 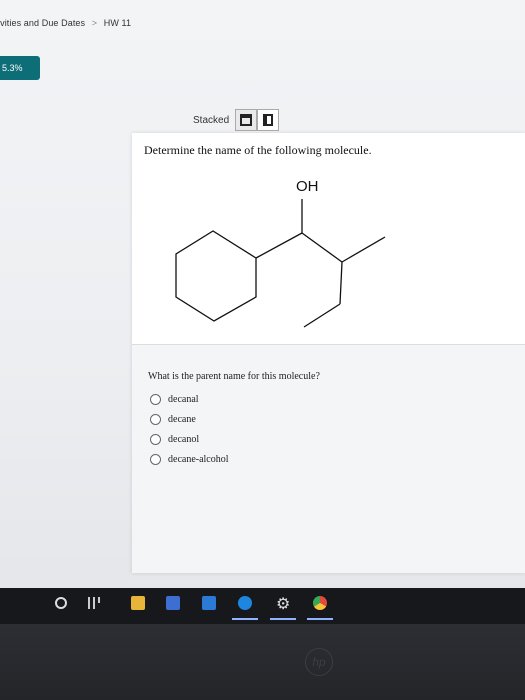 I want to click on mail-icon, so click(x=209, y=603).